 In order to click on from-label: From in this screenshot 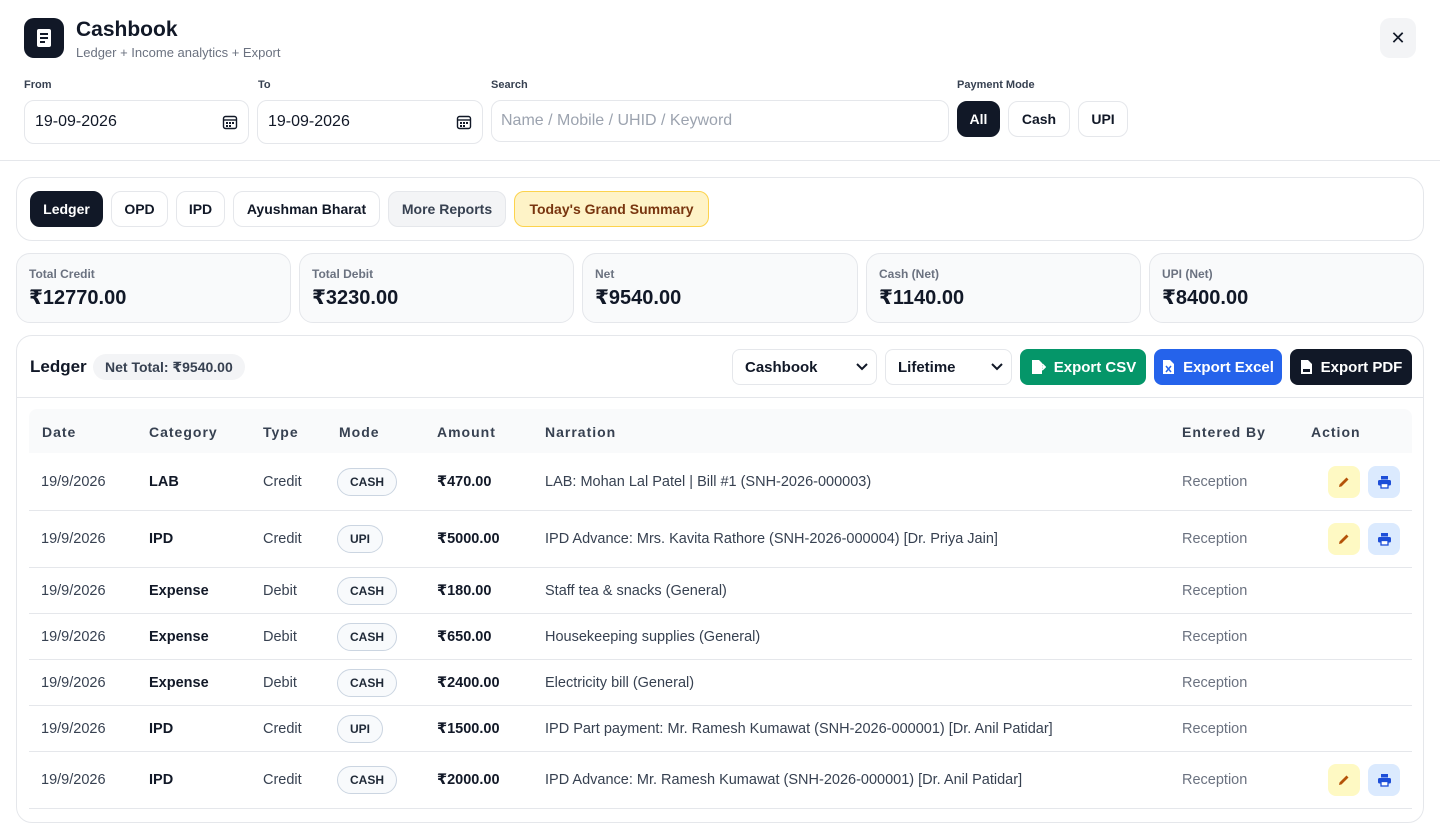, I will do `click(38, 85)`.